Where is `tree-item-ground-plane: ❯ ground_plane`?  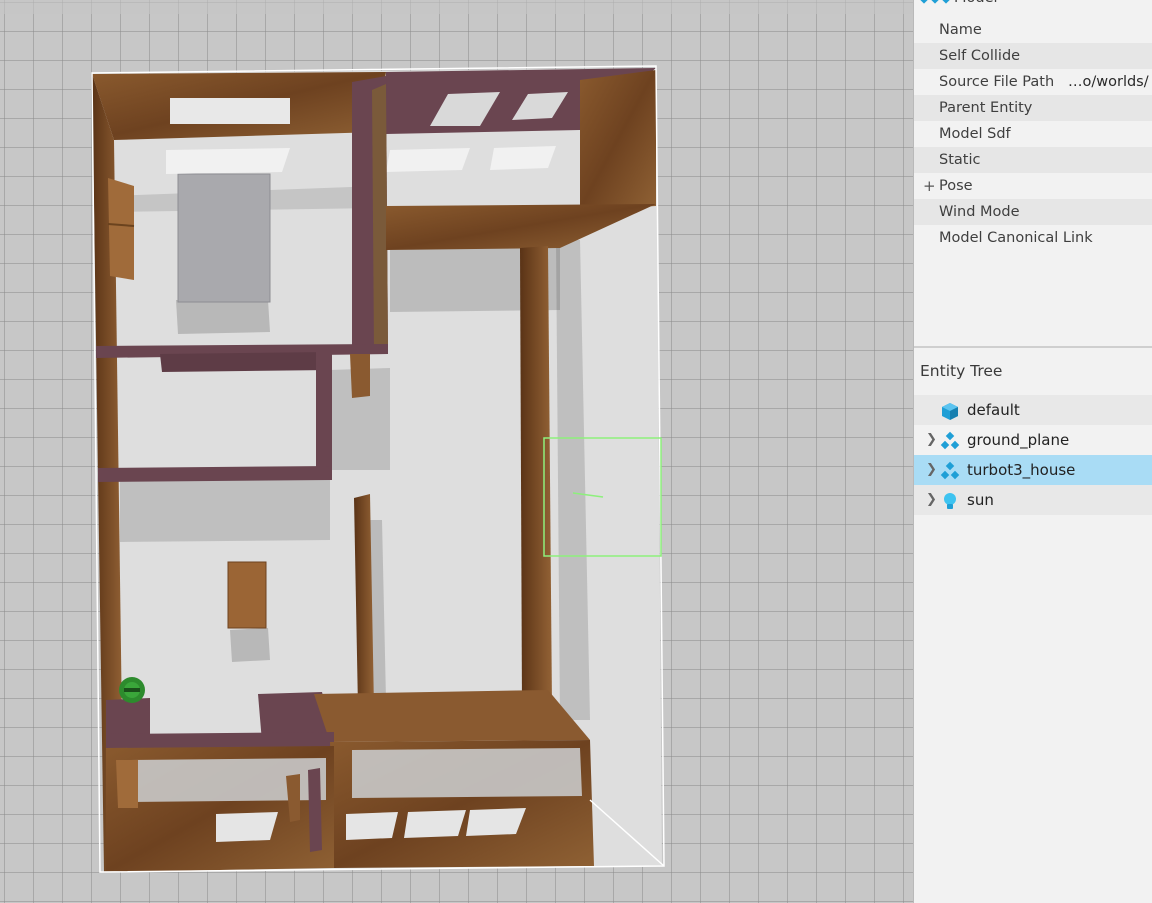 tree-item-ground-plane: ❯ ground_plane is located at coordinates (1033, 440).